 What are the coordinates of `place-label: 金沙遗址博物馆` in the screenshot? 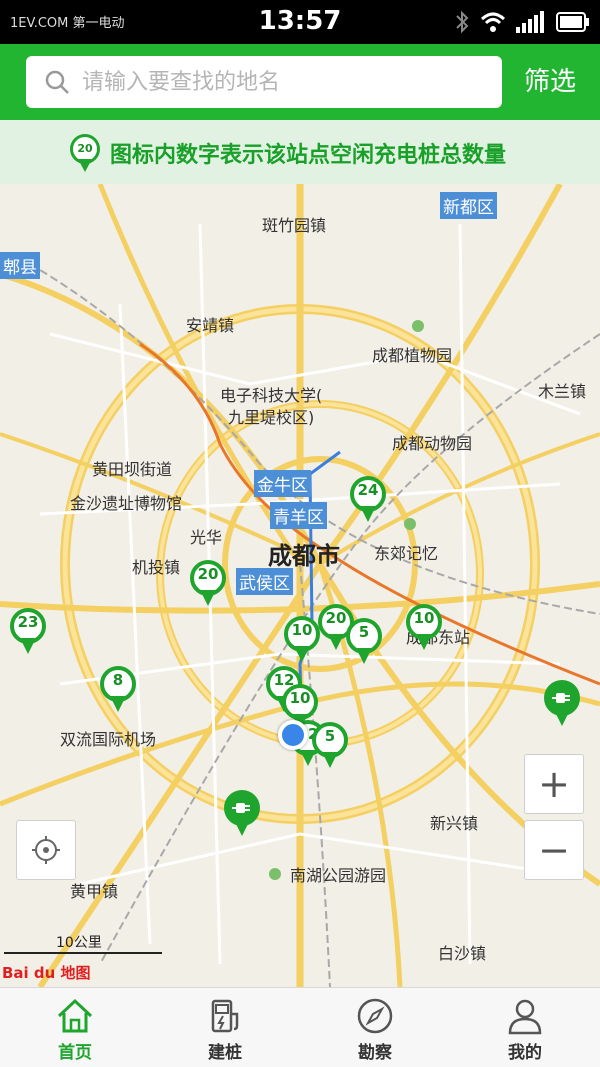 It's located at (126, 503).